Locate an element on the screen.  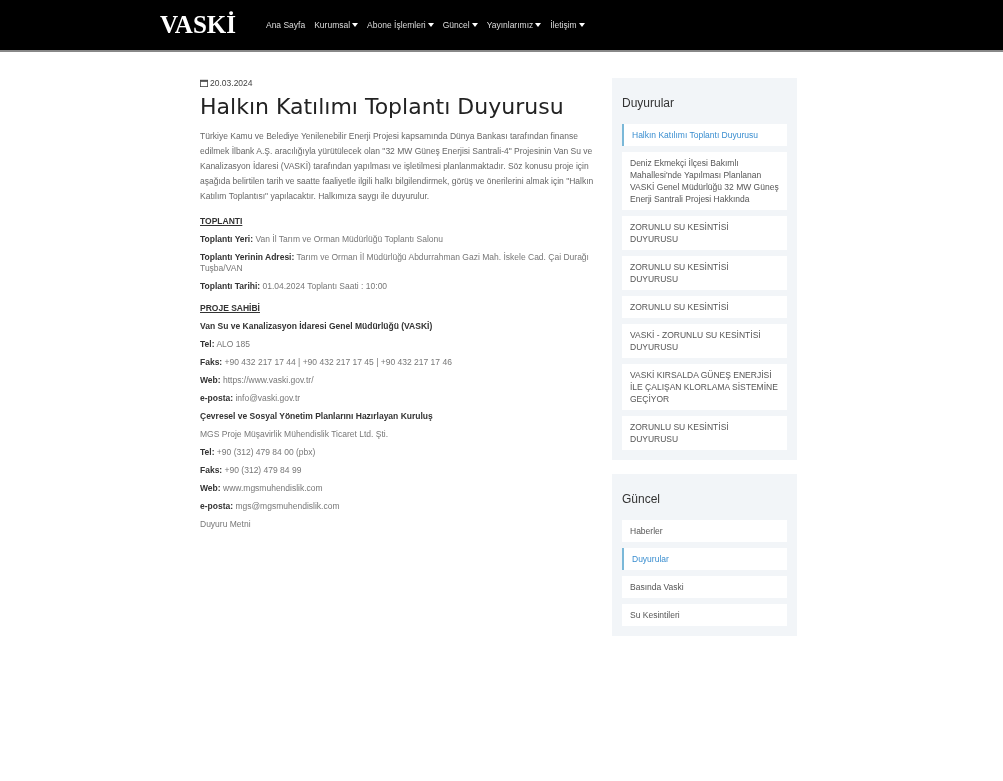
sidebar-item: Basında Vaski is located at coordinates (704, 587).